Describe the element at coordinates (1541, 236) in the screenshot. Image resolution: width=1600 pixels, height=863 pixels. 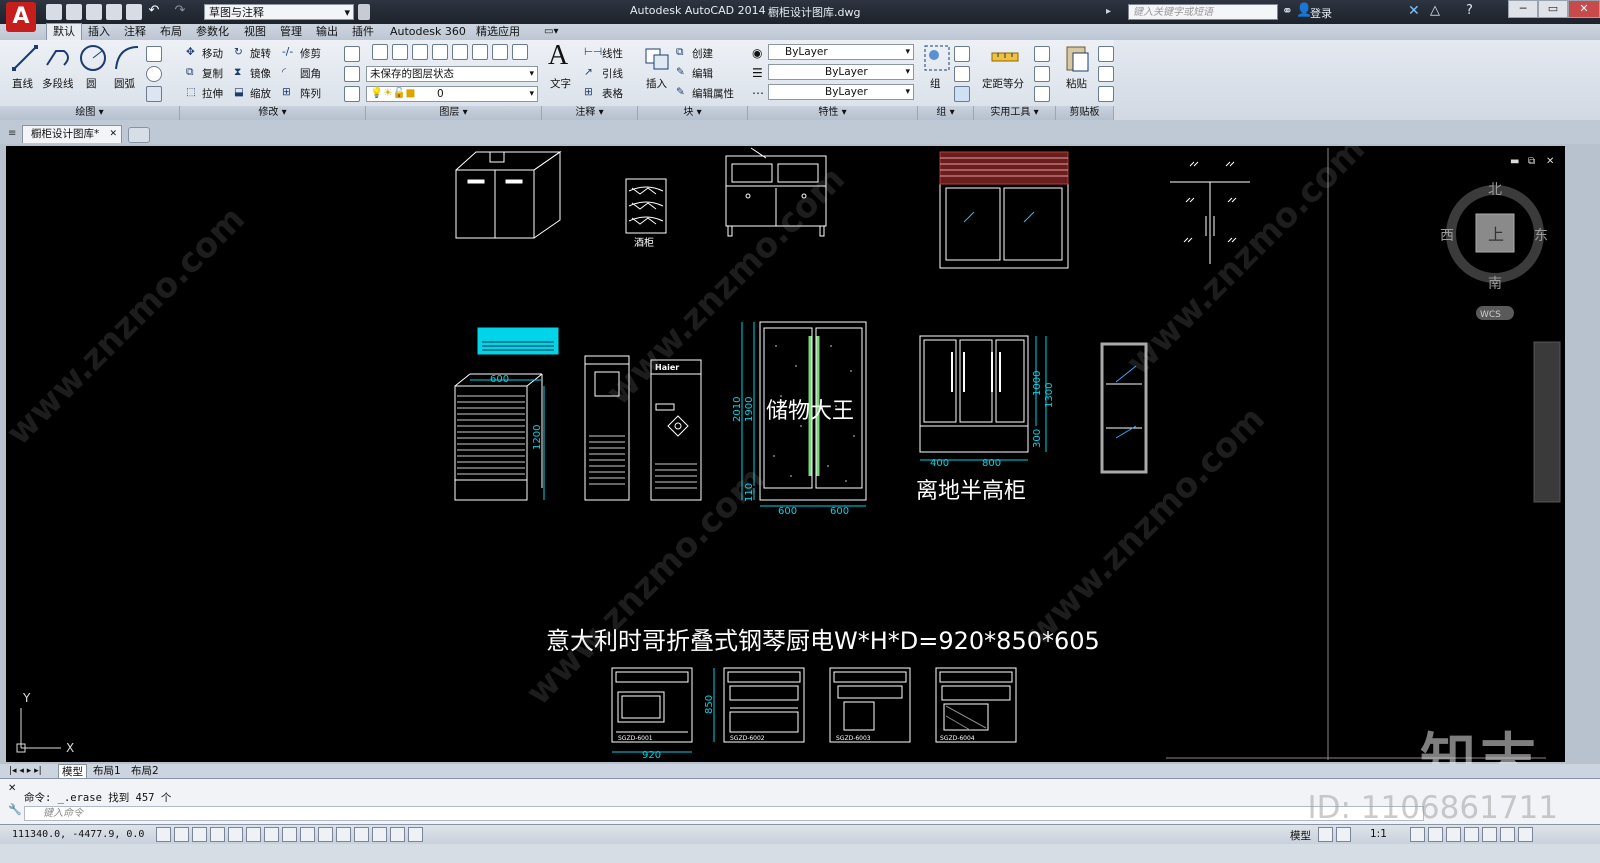
I see `viewcube-east: 东` at that location.